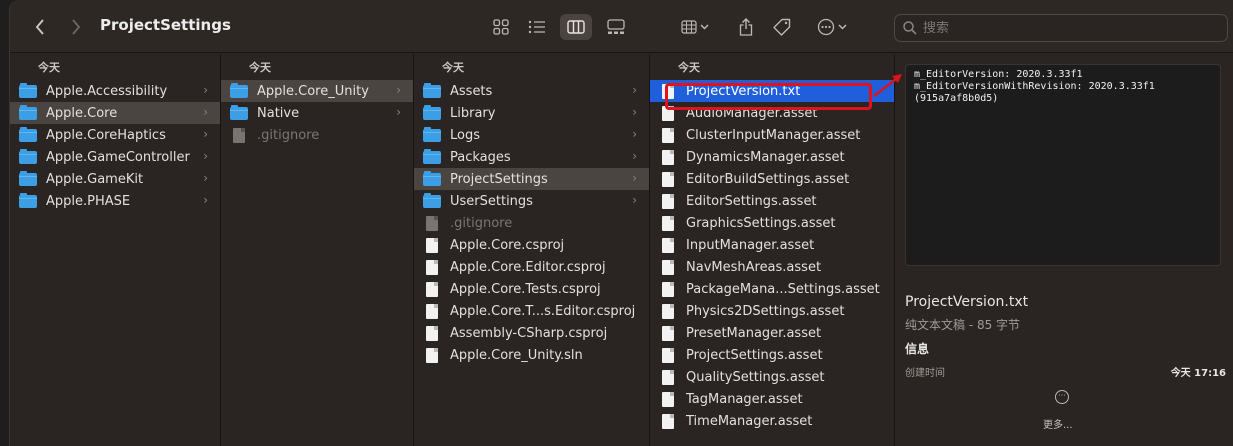 This screenshot has height=446, width=1233. Describe the element at coordinates (531, 289) in the screenshot. I see `file-item: Apple.Core.Tests.csproj` at that location.